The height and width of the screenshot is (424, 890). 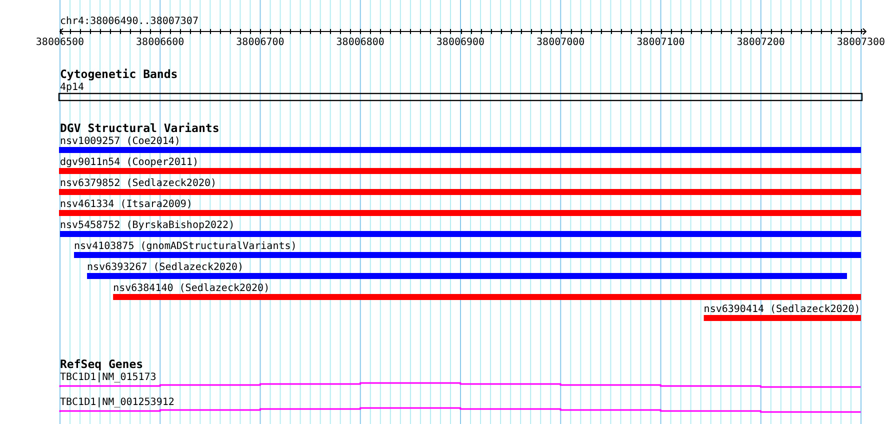 What do you see at coordinates (260, 42) in the screenshot?
I see `ruler-tick-label: 38006700` at bounding box center [260, 42].